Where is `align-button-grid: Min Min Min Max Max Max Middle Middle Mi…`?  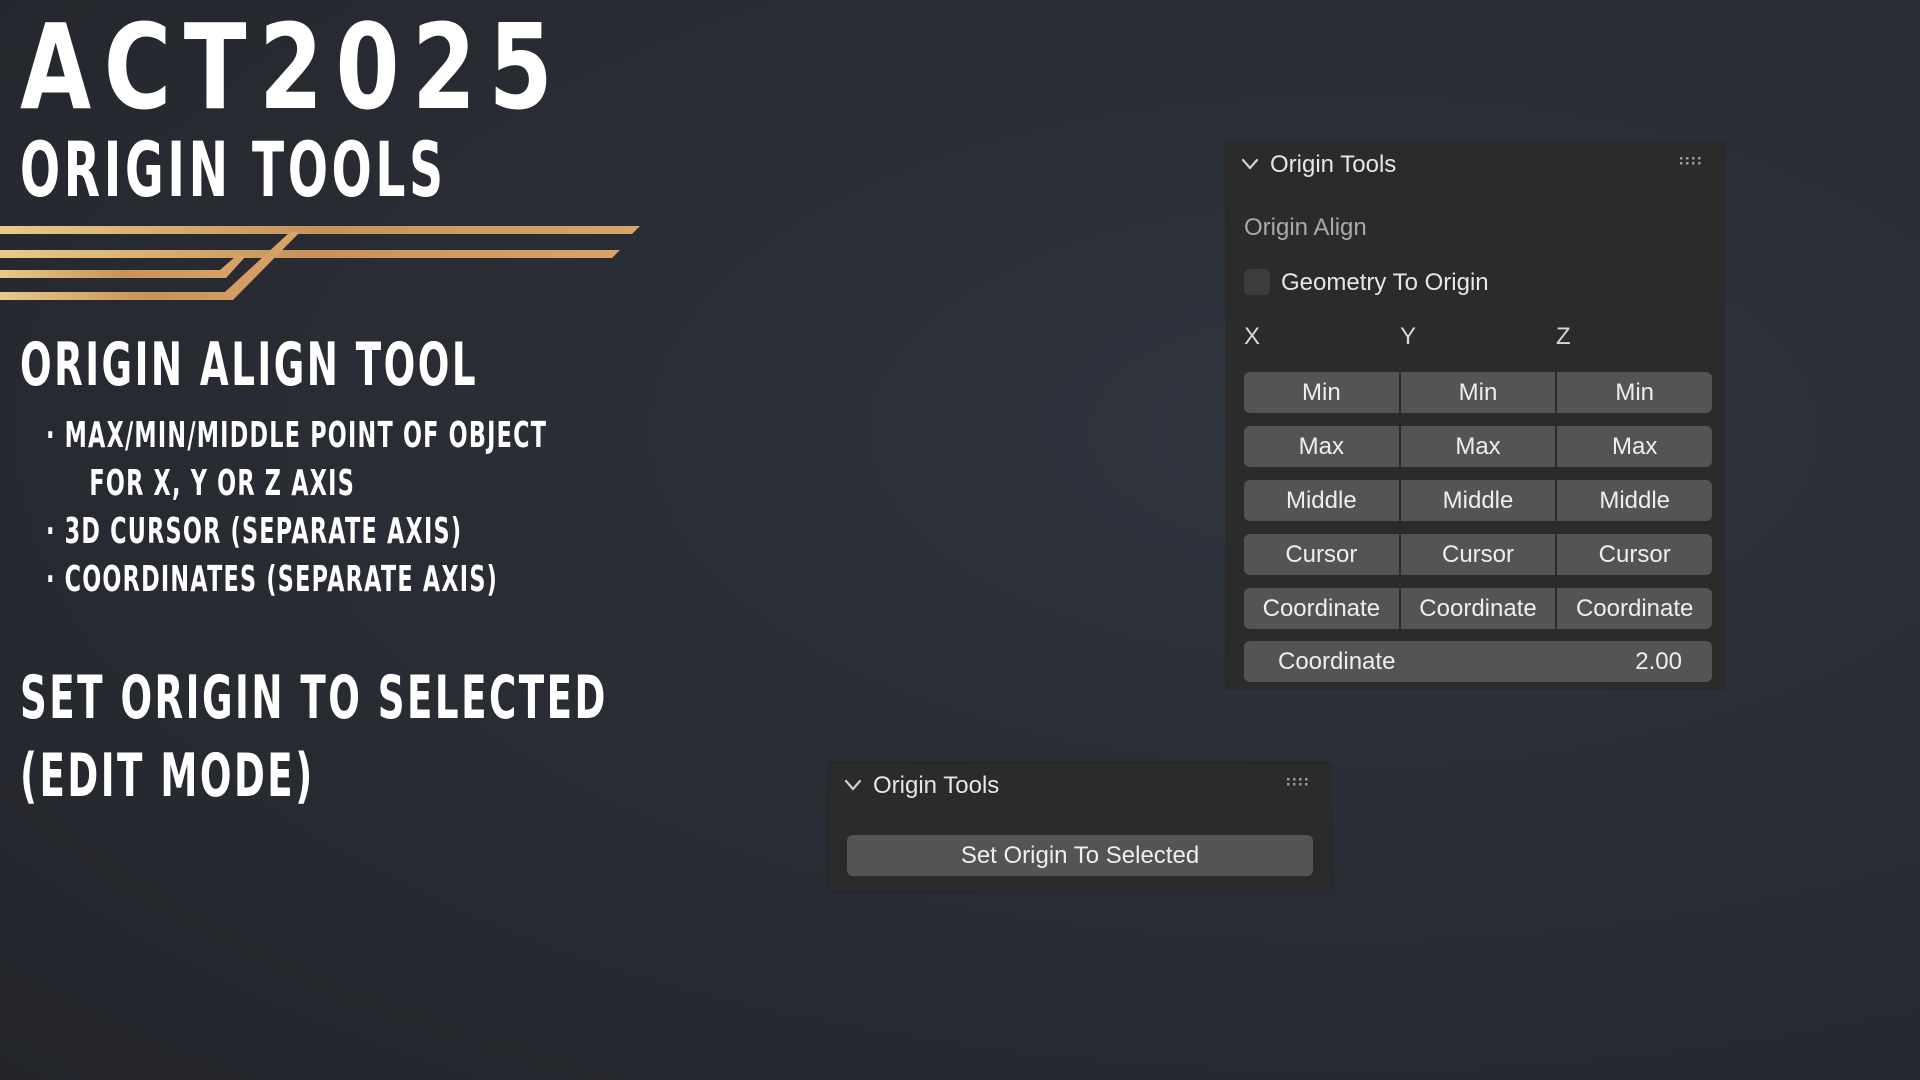 align-button-grid: Min Min Min Max Max Max Middle Middle Mi… is located at coordinates (1478, 507).